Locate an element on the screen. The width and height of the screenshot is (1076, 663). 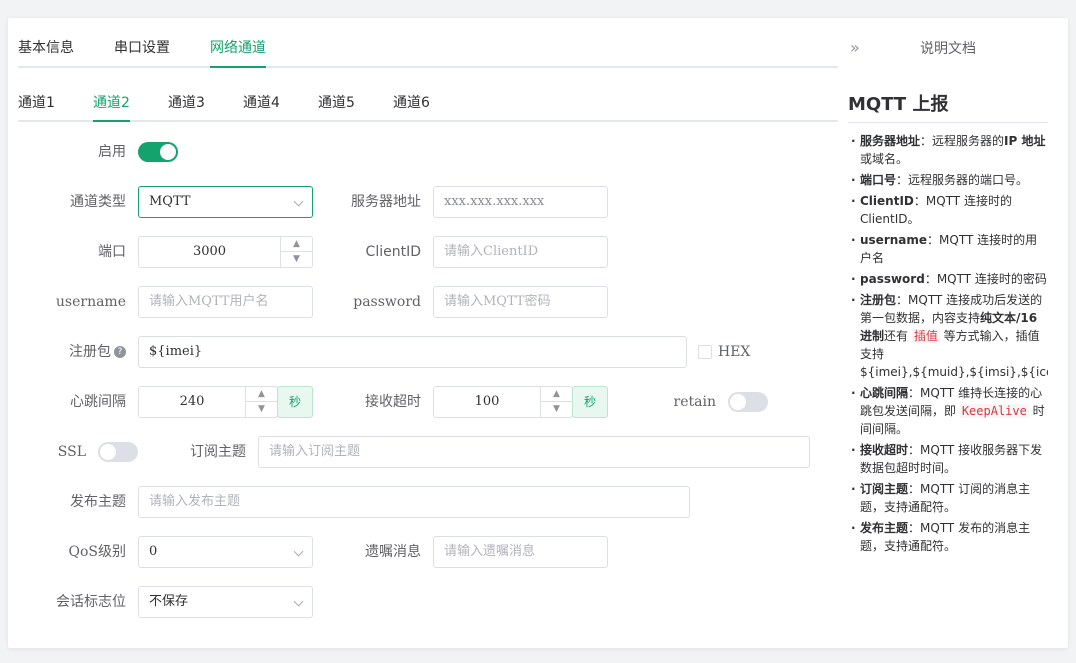
will-input: 请输入遗嘱消息 is located at coordinates (520, 552).